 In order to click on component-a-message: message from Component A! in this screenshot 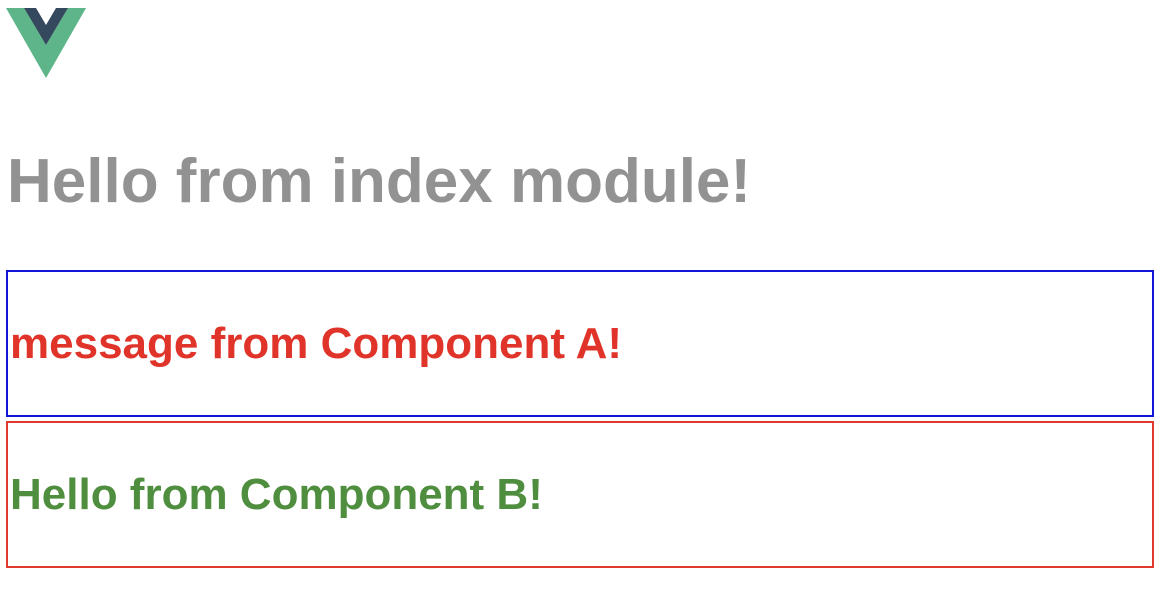, I will do `click(316, 343)`.